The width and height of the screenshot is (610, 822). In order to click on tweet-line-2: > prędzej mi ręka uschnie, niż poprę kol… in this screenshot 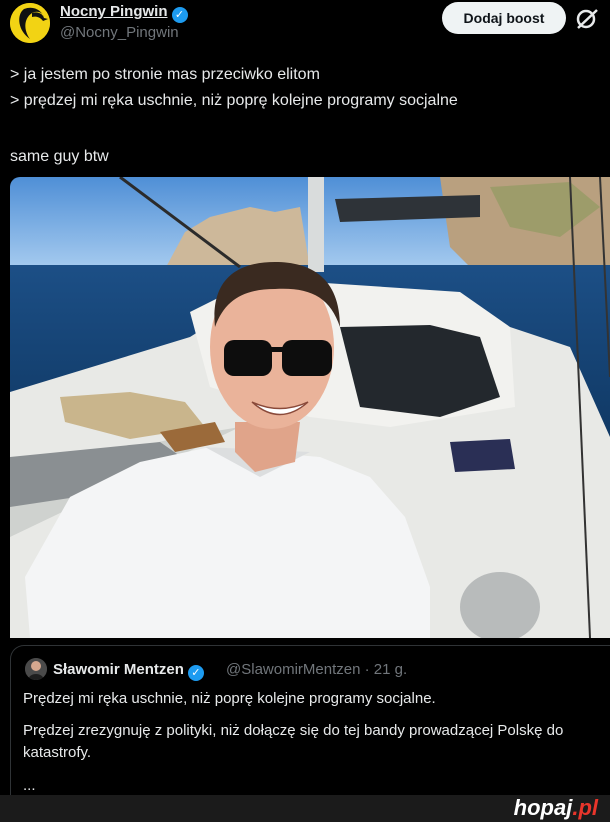, I will do `click(234, 100)`.